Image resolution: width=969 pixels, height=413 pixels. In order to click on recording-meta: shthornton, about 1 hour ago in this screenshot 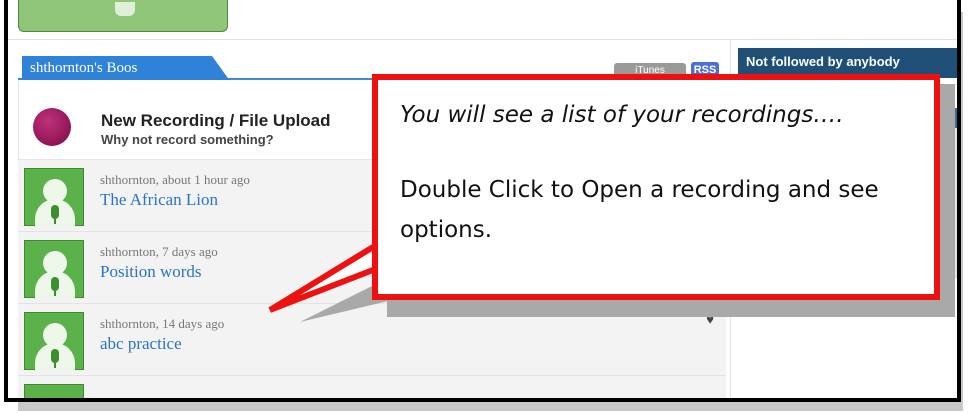, I will do `click(175, 179)`.